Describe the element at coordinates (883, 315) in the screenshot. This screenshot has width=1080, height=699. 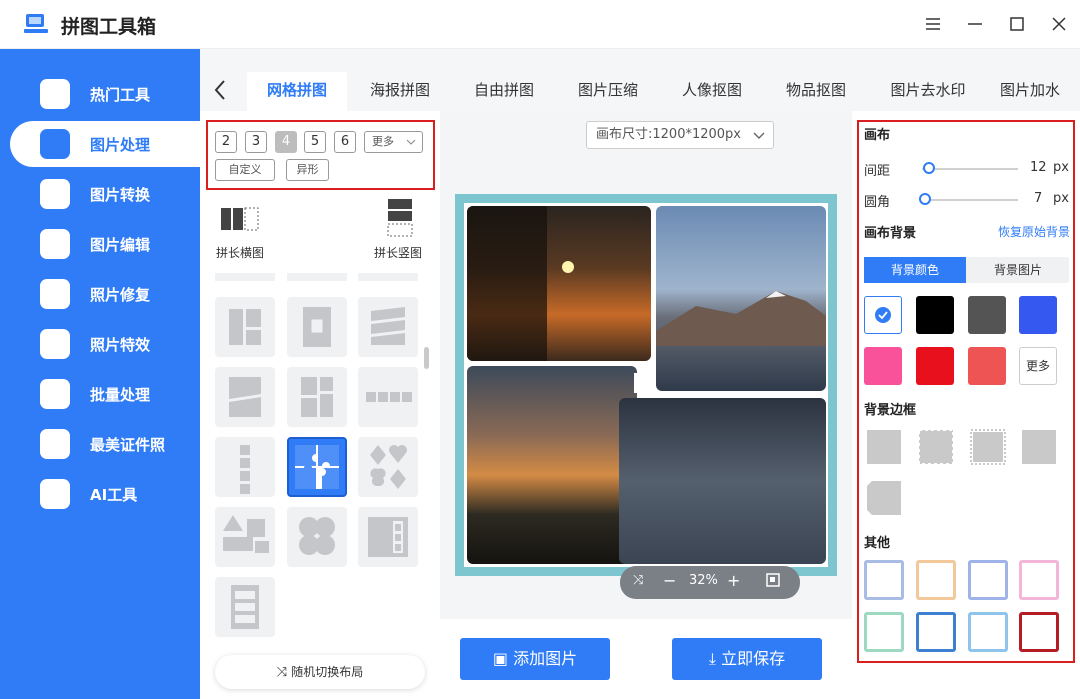
I see `color-swatch-white-selected` at that location.